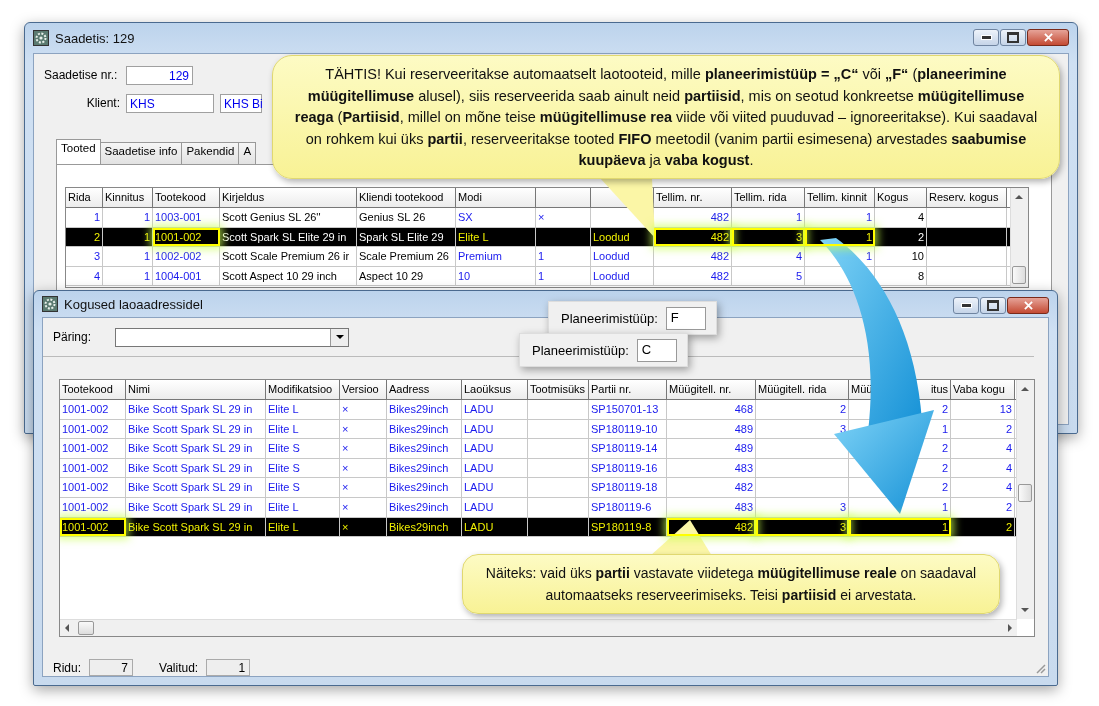 The width and height of the screenshot is (1099, 706). What do you see at coordinates (102, 103) in the screenshot?
I see `field-label: Klient:` at bounding box center [102, 103].